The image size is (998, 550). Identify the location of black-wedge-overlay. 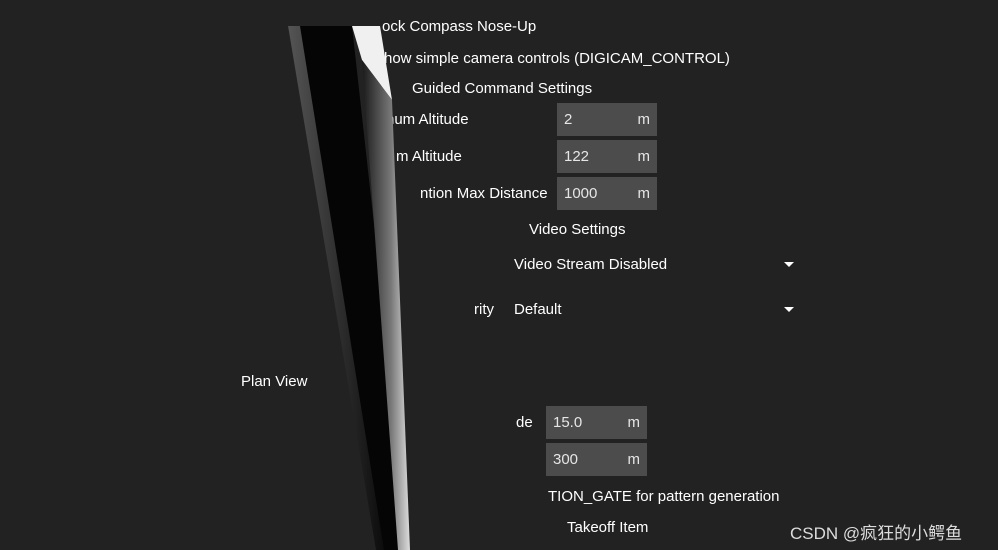
(349, 275).